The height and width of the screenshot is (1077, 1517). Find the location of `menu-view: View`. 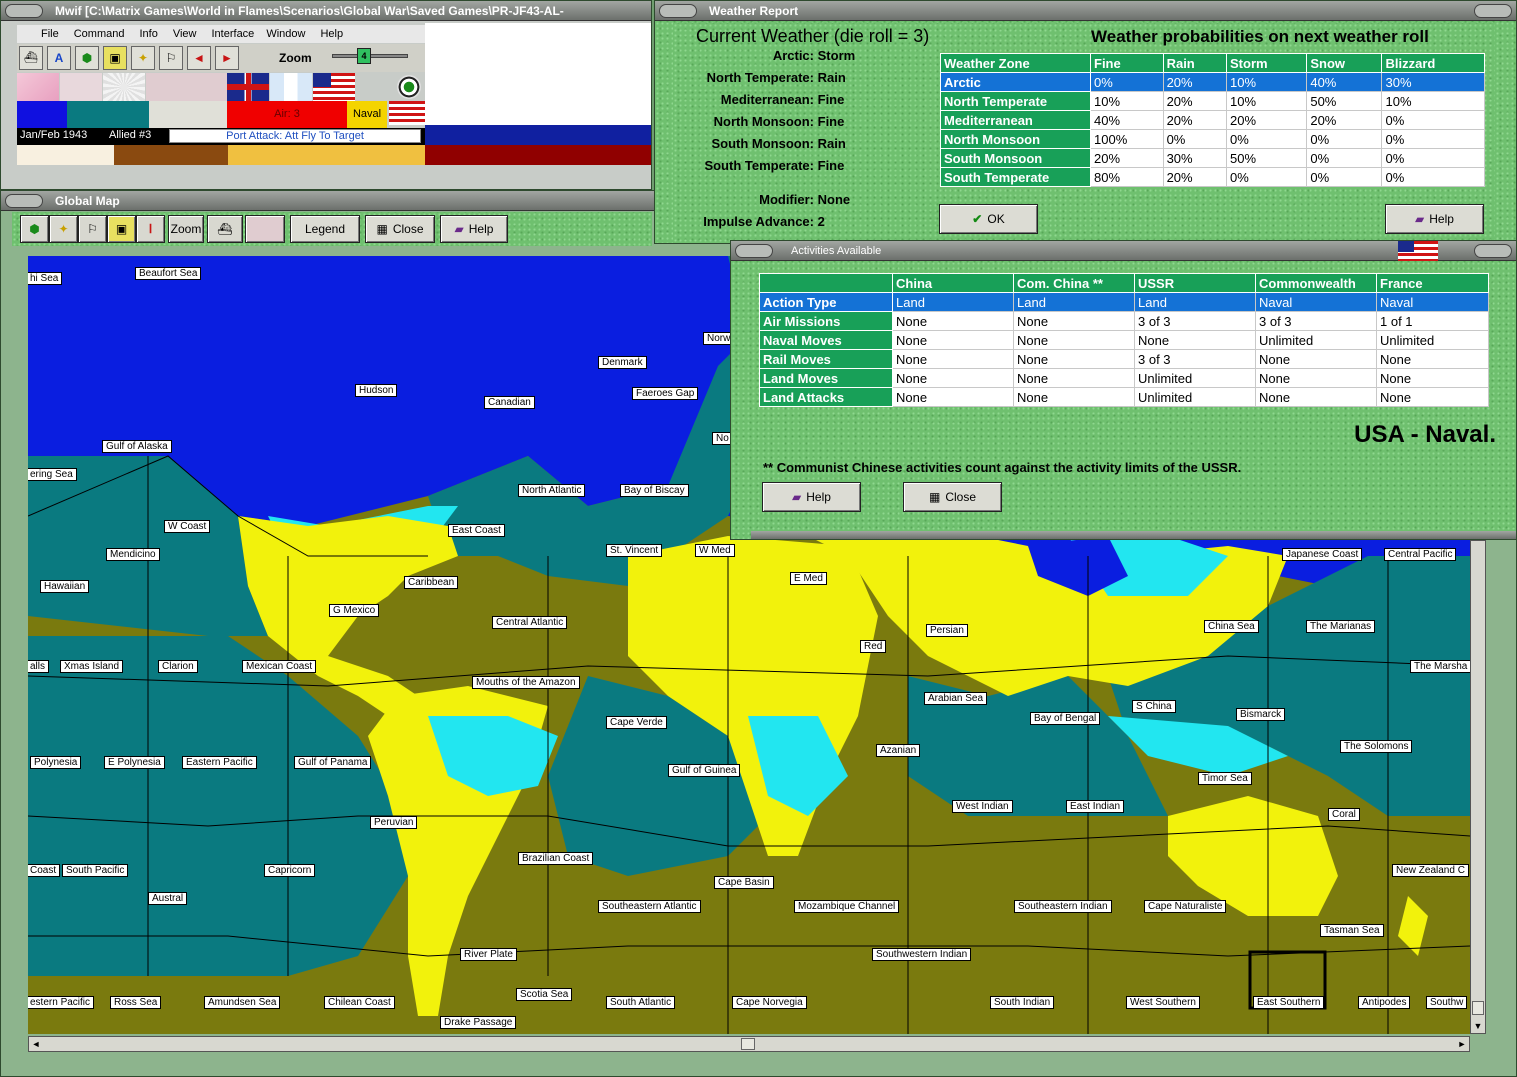

menu-view: View is located at coordinates (185, 34).